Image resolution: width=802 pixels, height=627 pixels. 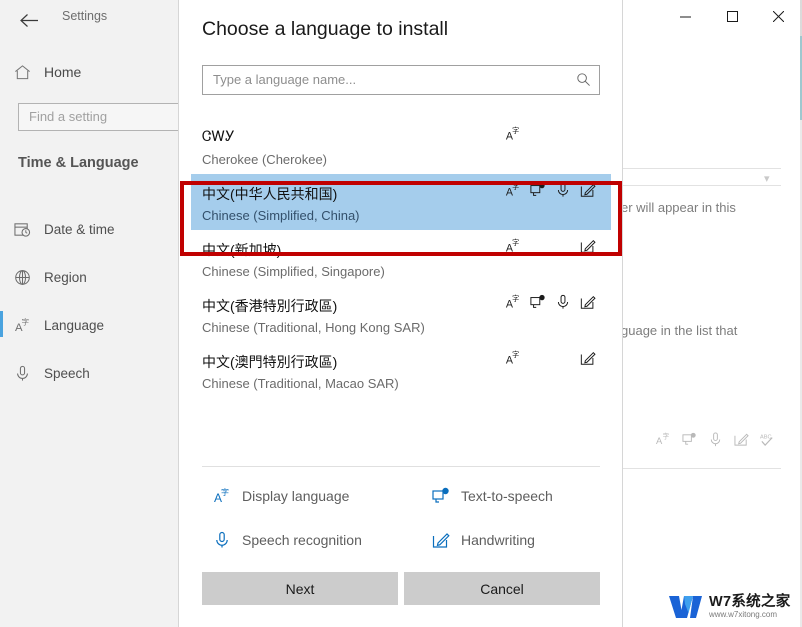 I want to click on find-a-setting-placeholder: Find a setting, so click(x=68, y=116).